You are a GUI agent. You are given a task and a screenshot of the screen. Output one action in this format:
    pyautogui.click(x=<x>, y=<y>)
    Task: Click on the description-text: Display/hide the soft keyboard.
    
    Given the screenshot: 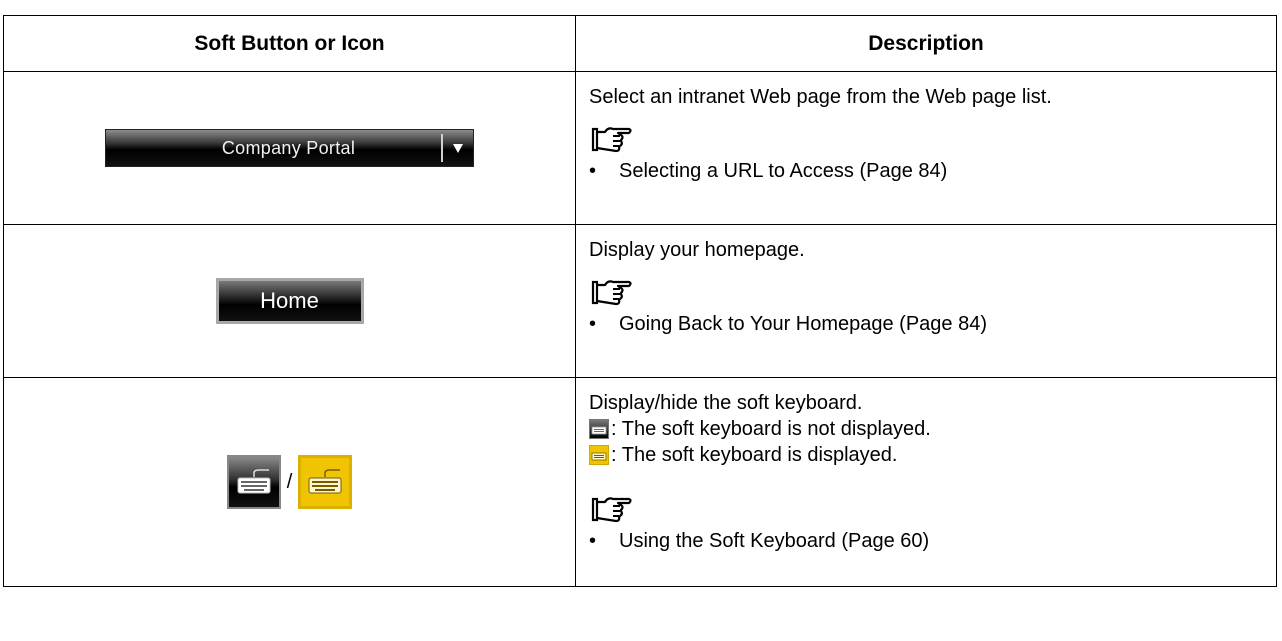 What is the action you would take?
    pyautogui.click(x=726, y=403)
    